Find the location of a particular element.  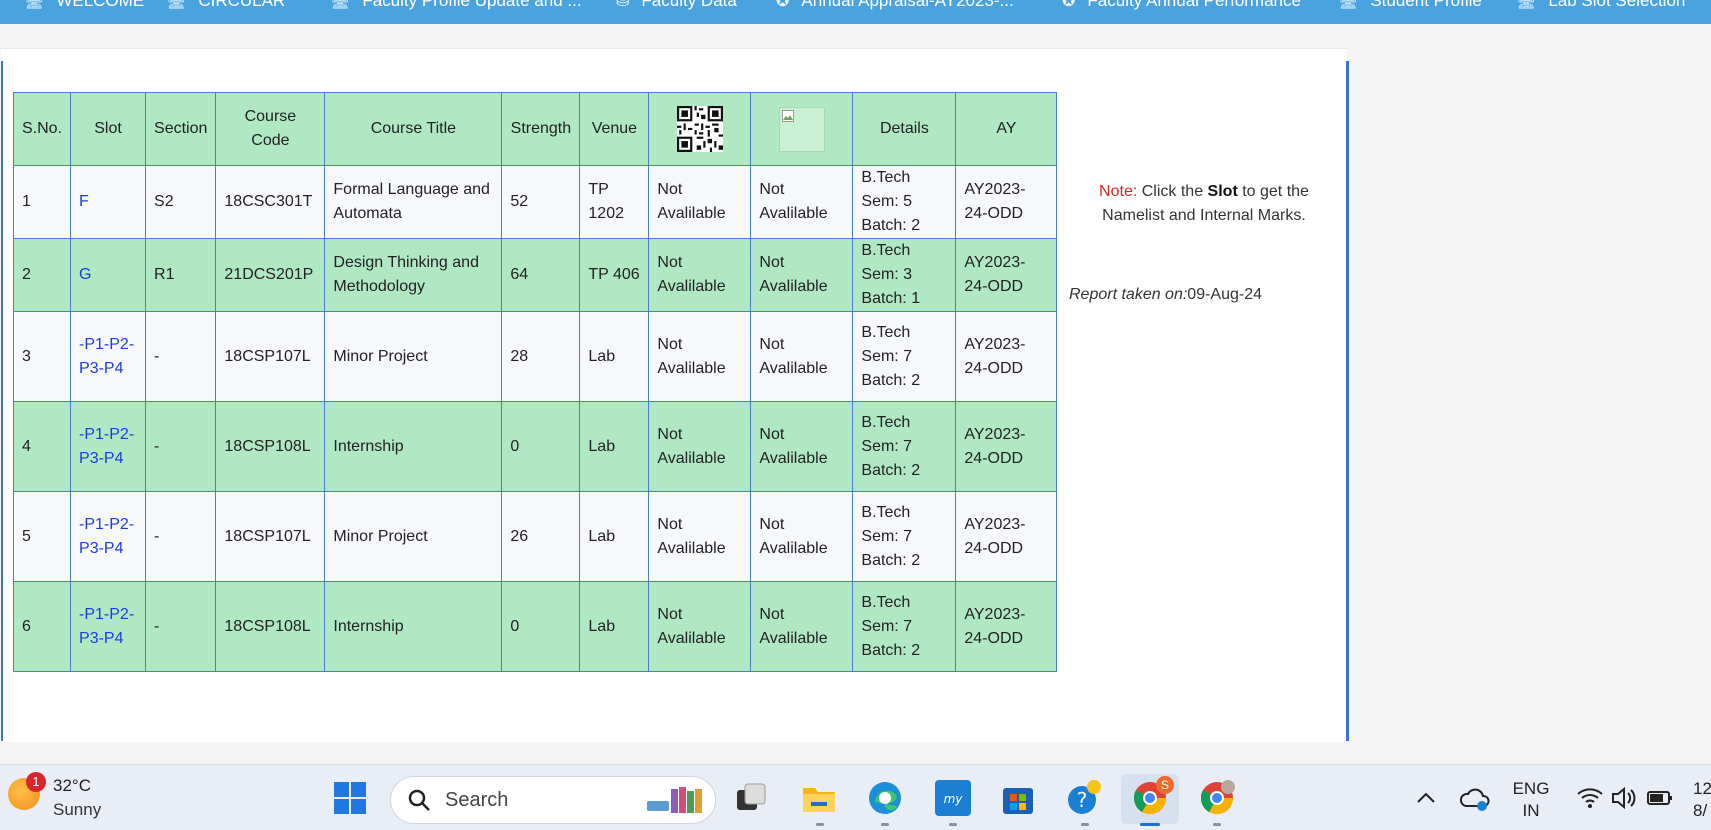

cell-section: S2 is located at coordinates (181, 202).